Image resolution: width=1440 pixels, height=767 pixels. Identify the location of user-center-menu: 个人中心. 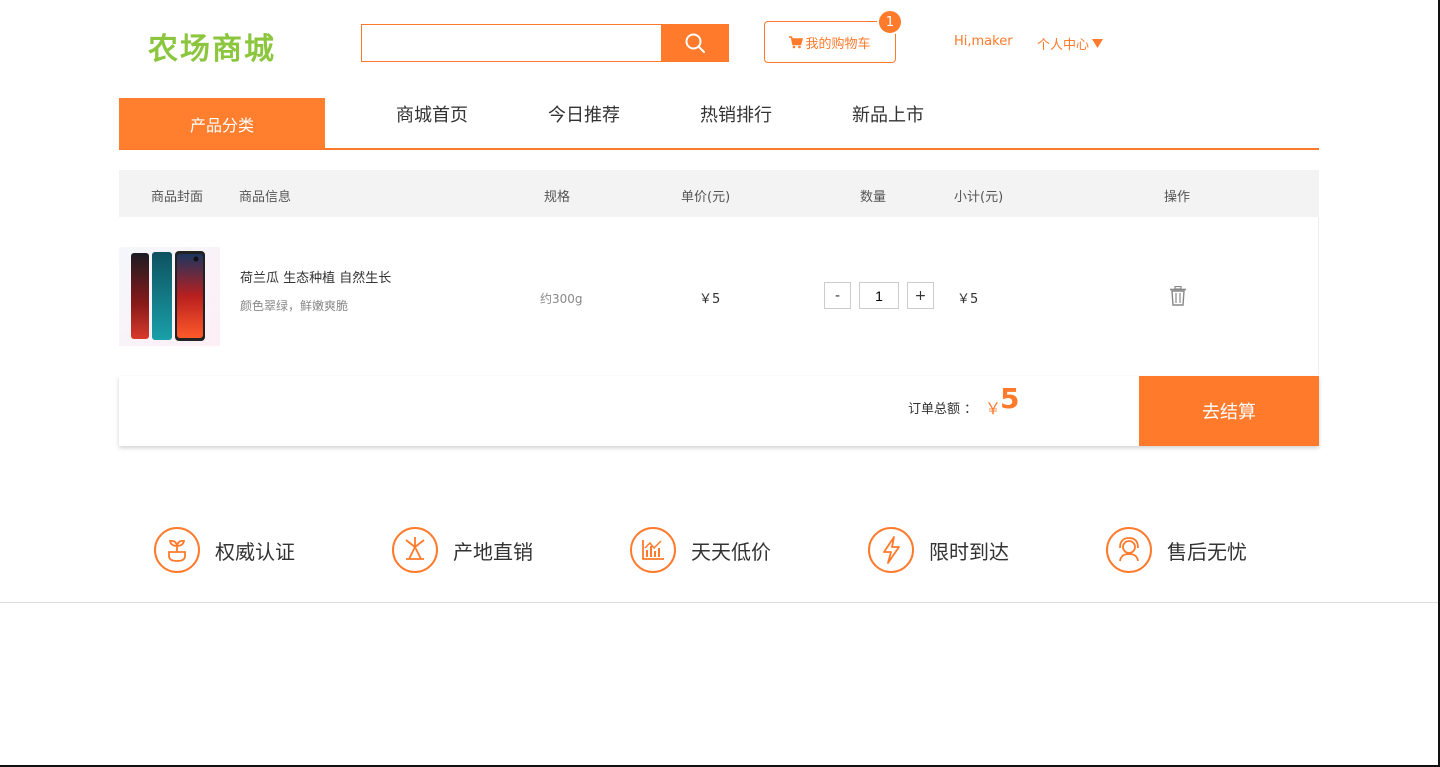
(1070, 43).